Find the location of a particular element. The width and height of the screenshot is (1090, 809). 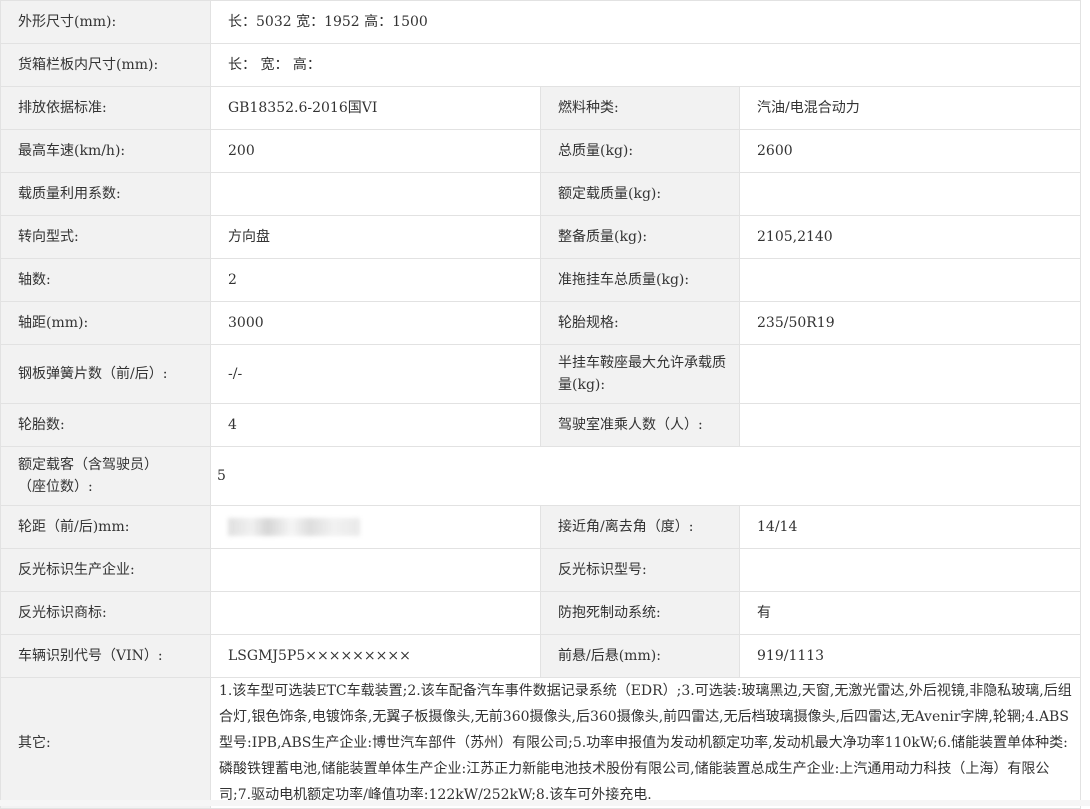

spec-label: 反光标识型号: is located at coordinates (640, 570).